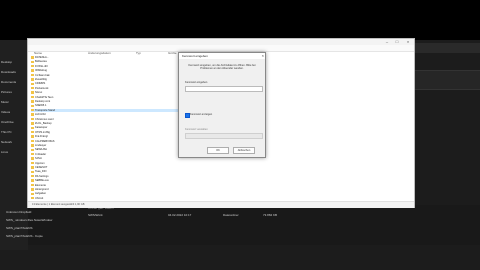 The image size is (480, 270). What do you see at coordinates (106, 163) in the screenshot?
I see `table-row: Uppcom` at bounding box center [106, 163].